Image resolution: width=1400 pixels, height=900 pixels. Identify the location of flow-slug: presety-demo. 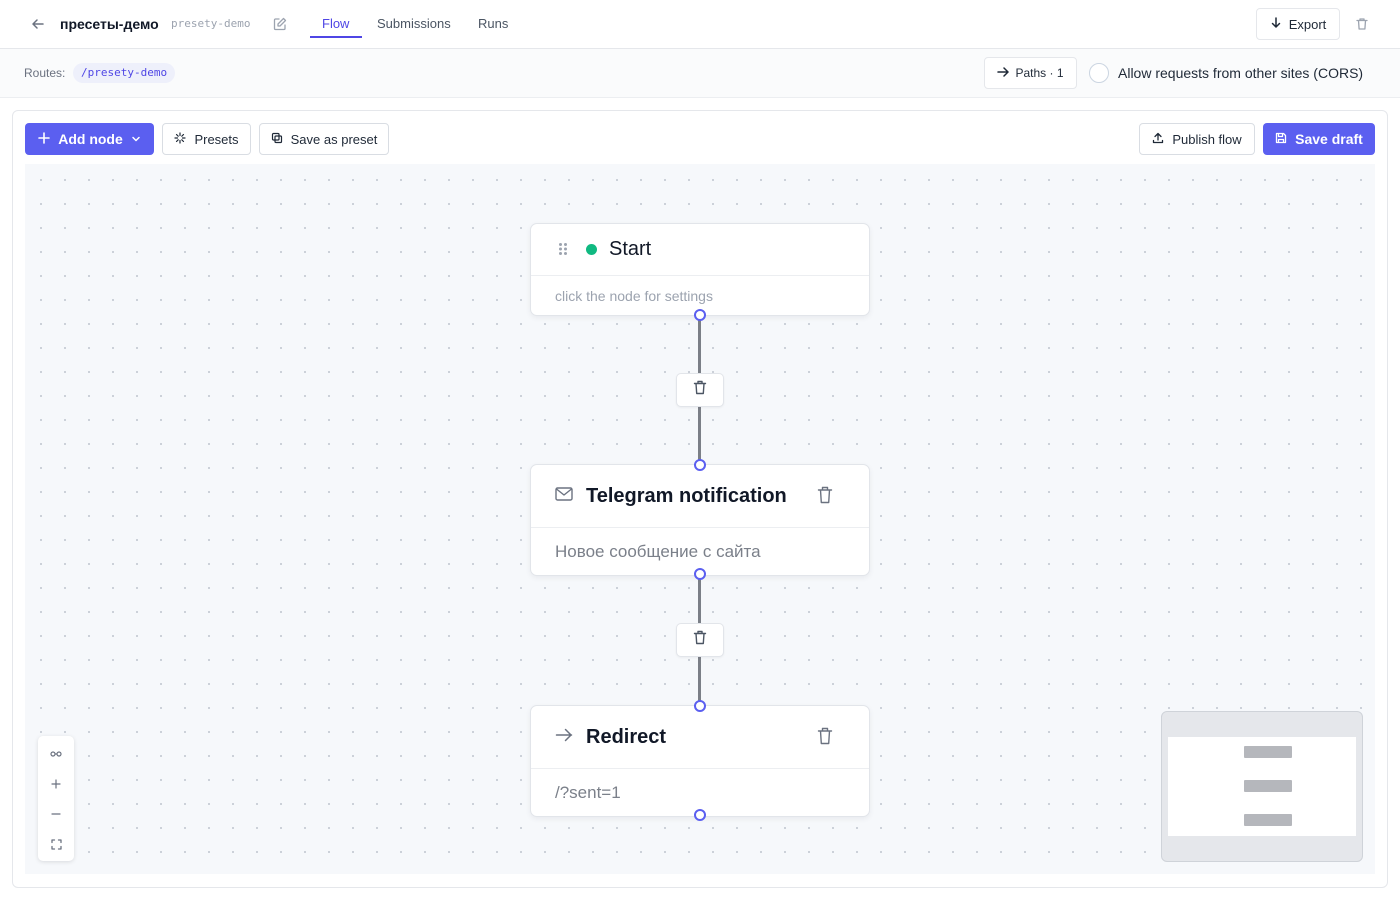
(211, 23).